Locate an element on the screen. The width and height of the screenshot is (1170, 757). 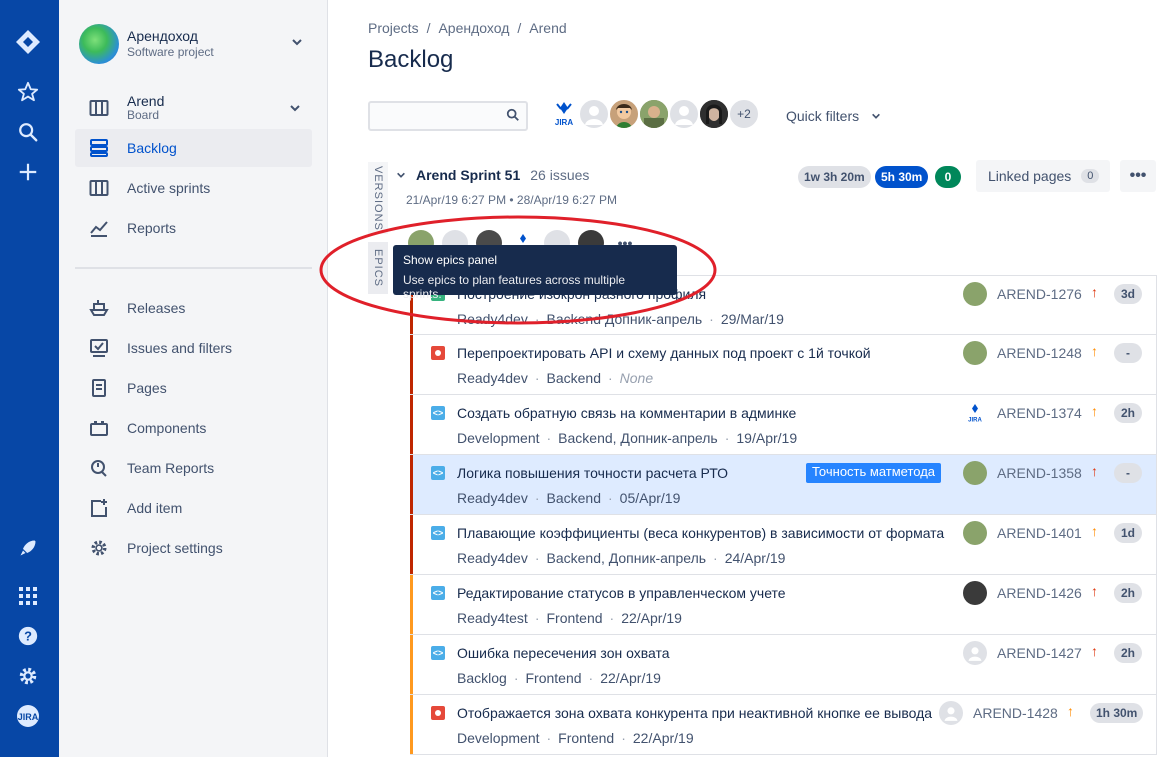
sidebar-item-project-settings: Project settings is located at coordinates (193, 548).